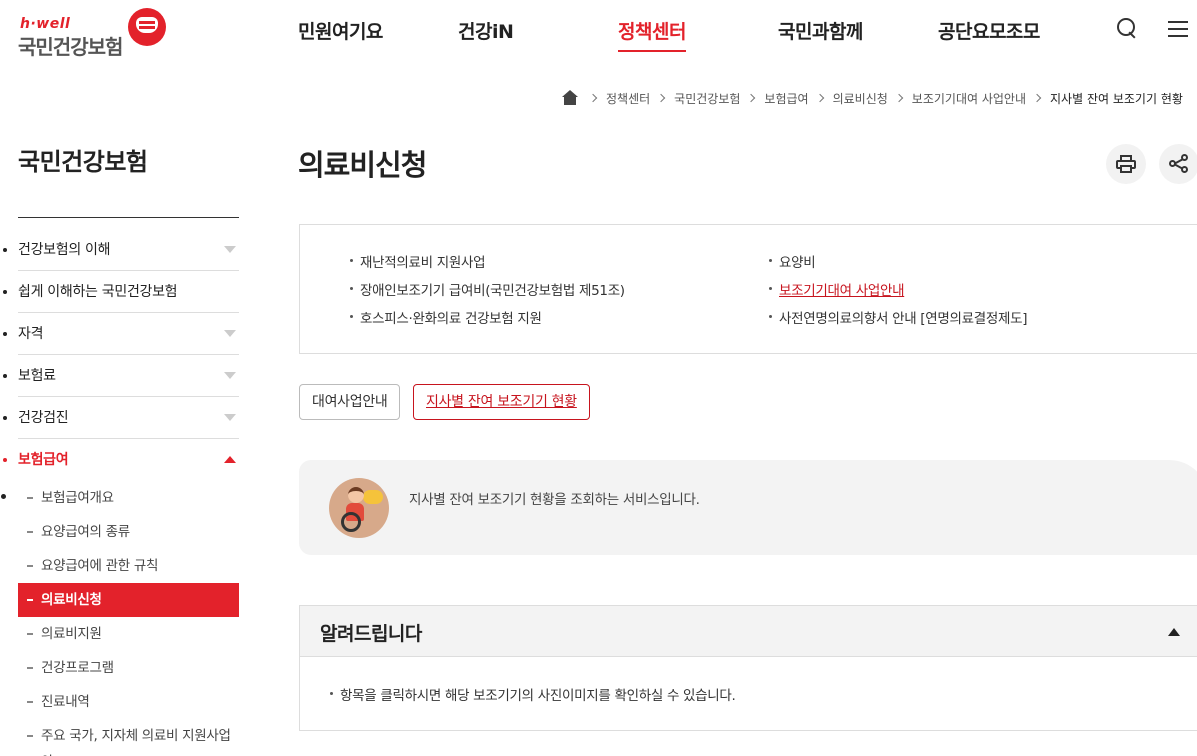 The width and height of the screenshot is (1197, 756). Describe the element at coordinates (128, 460) in the screenshot. I see `sidebar-item-benefits: 보험급여` at that location.